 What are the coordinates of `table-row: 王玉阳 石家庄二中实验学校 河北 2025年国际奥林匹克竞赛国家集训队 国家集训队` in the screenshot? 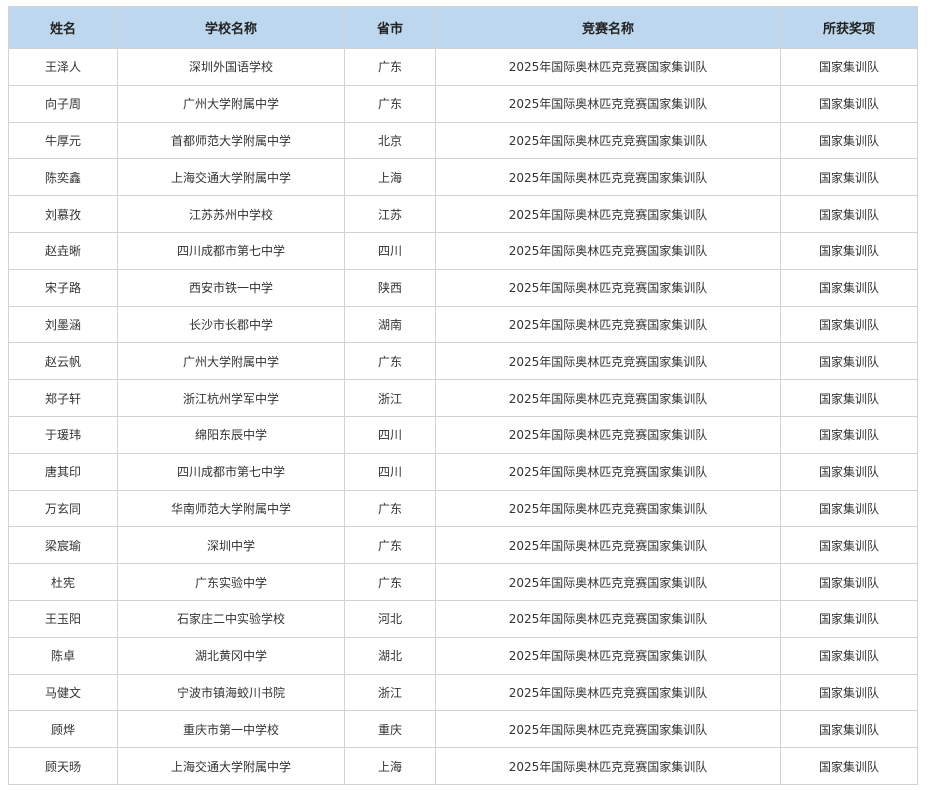 It's located at (463, 618).